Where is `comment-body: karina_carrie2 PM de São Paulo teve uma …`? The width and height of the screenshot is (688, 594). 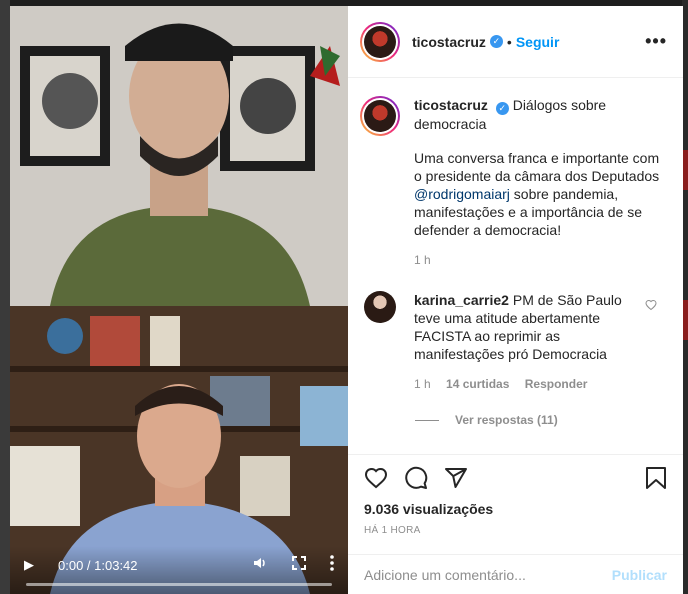 comment-body: karina_carrie2 PM de São Paulo teve uma … is located at coordinates (540, 342).